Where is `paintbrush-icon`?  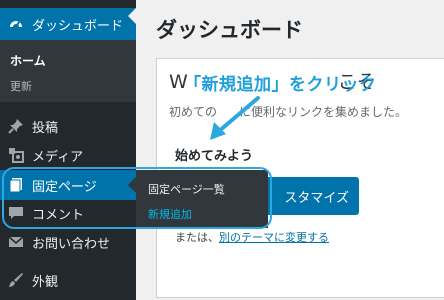 paintbrush-icon is located at coordinates (16, 280).